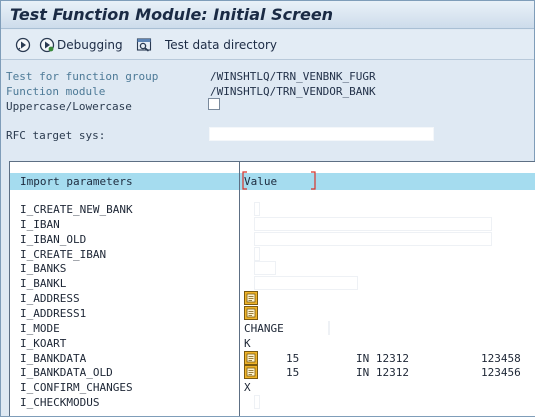  Describe the element at coordinates (60, 403) in the screenshot. I see `parameter-name: I_CHECKMODUS` at that location.